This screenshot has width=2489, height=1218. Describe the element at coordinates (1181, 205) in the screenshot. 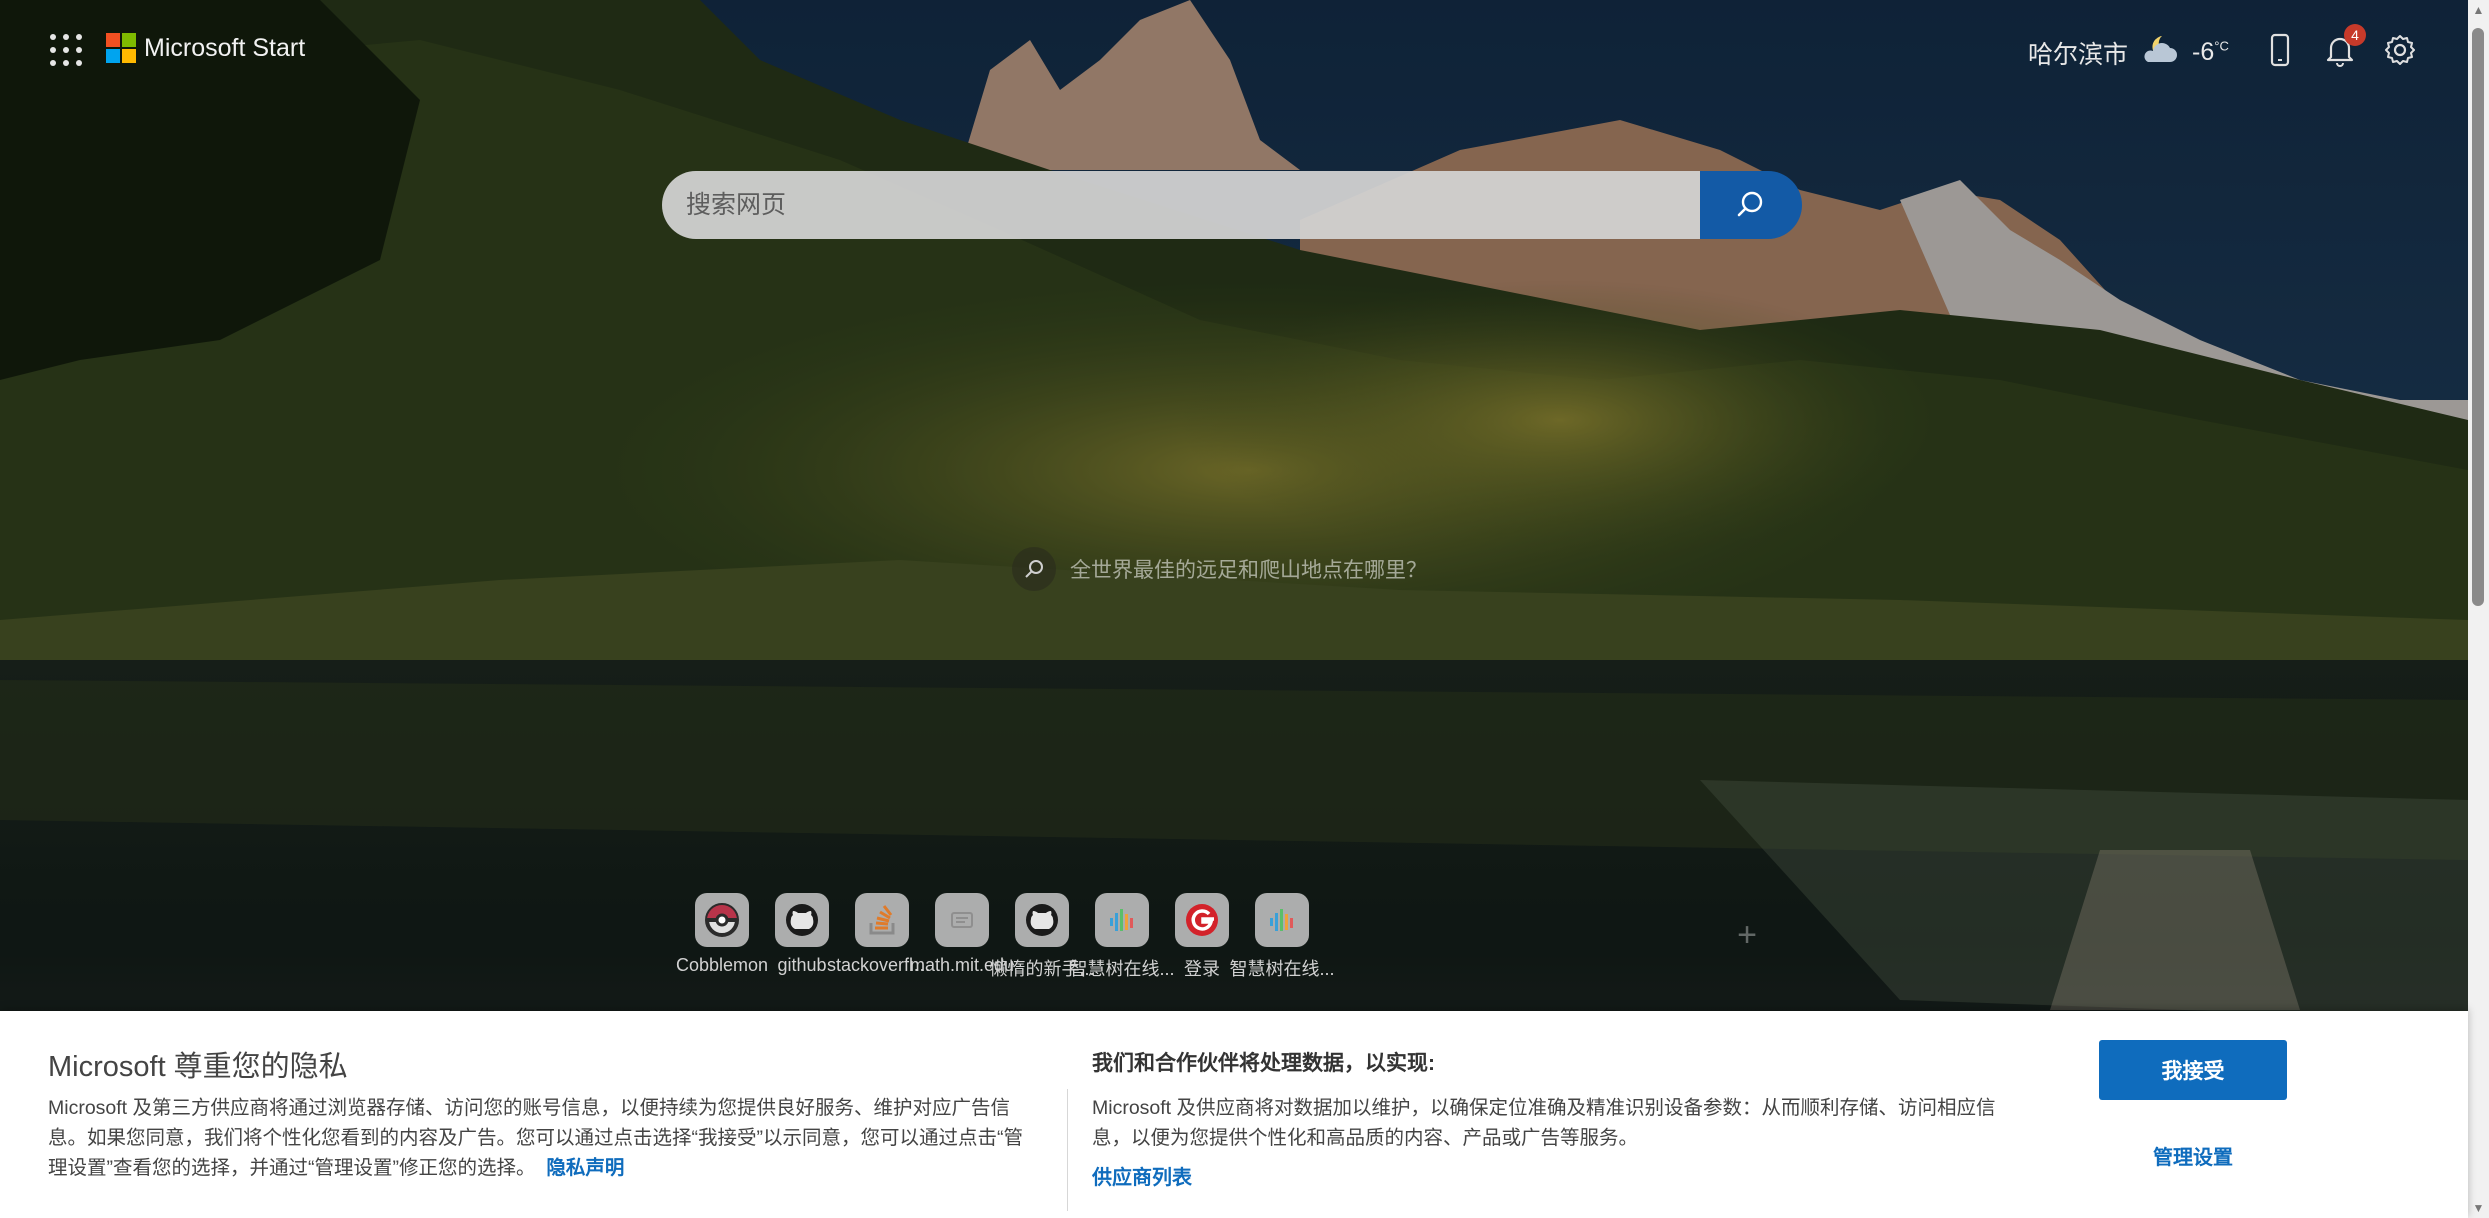

I see `search-input` at that location.